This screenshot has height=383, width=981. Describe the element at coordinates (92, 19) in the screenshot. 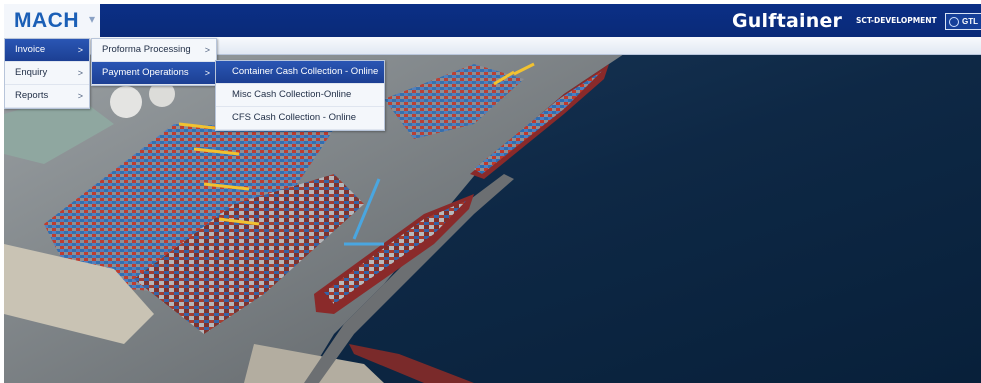

I see `chevron-down-icon: ▾` at that location.